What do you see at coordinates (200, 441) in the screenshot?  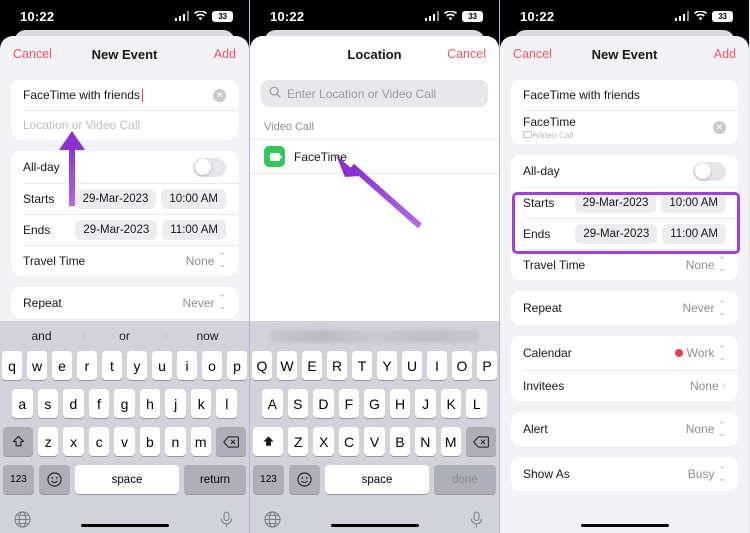 I see `key-m: m` at bounding box center [200, 441].